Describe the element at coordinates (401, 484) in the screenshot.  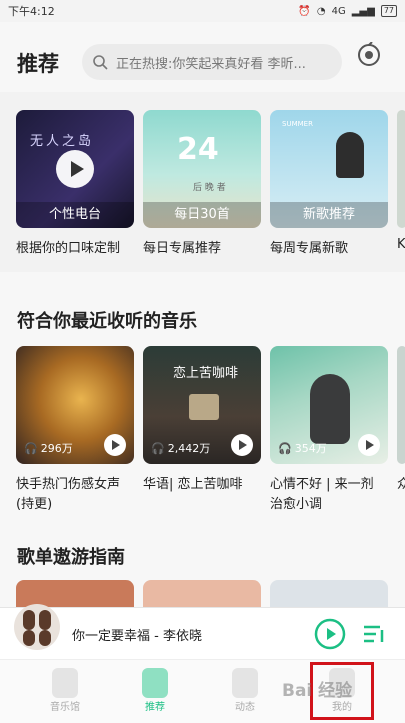
I see `playlist-caption: 众` at that location.